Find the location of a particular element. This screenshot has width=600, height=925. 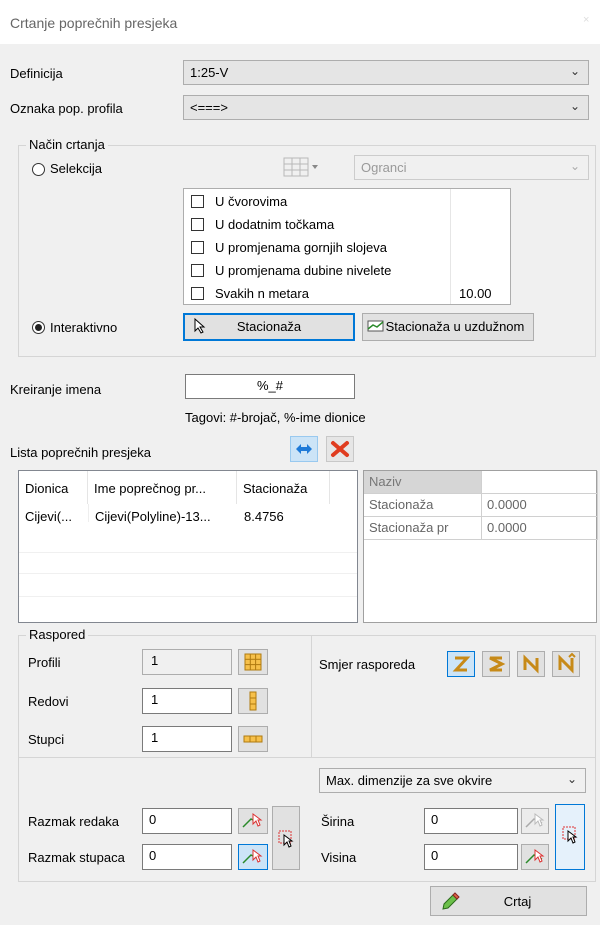

property-name-stacionaza: Stacionaža is located at coordinates (423, 505).